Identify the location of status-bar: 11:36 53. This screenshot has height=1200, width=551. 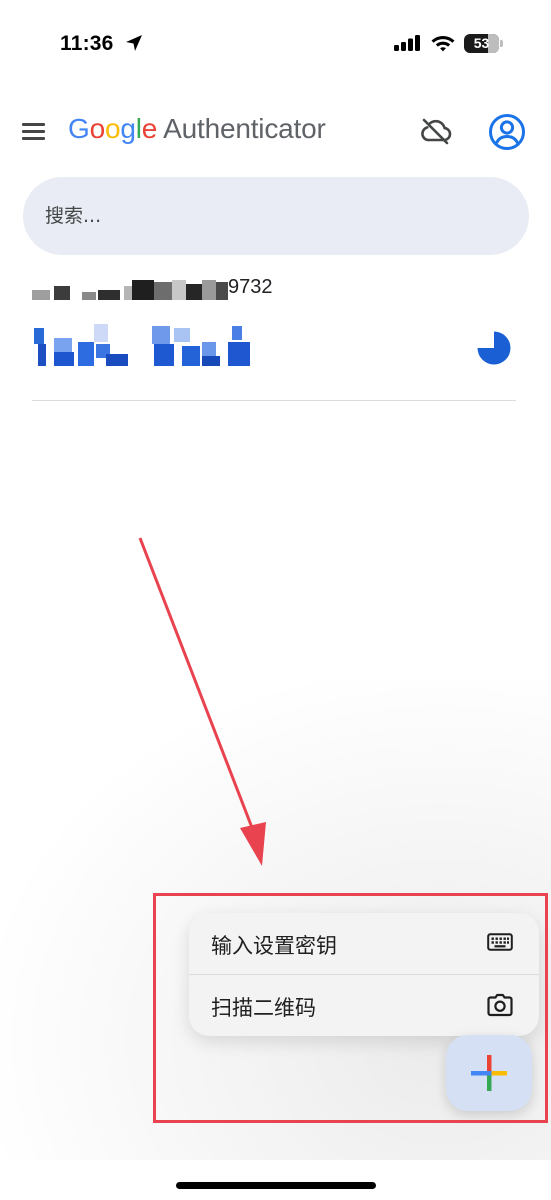
(275, 45).